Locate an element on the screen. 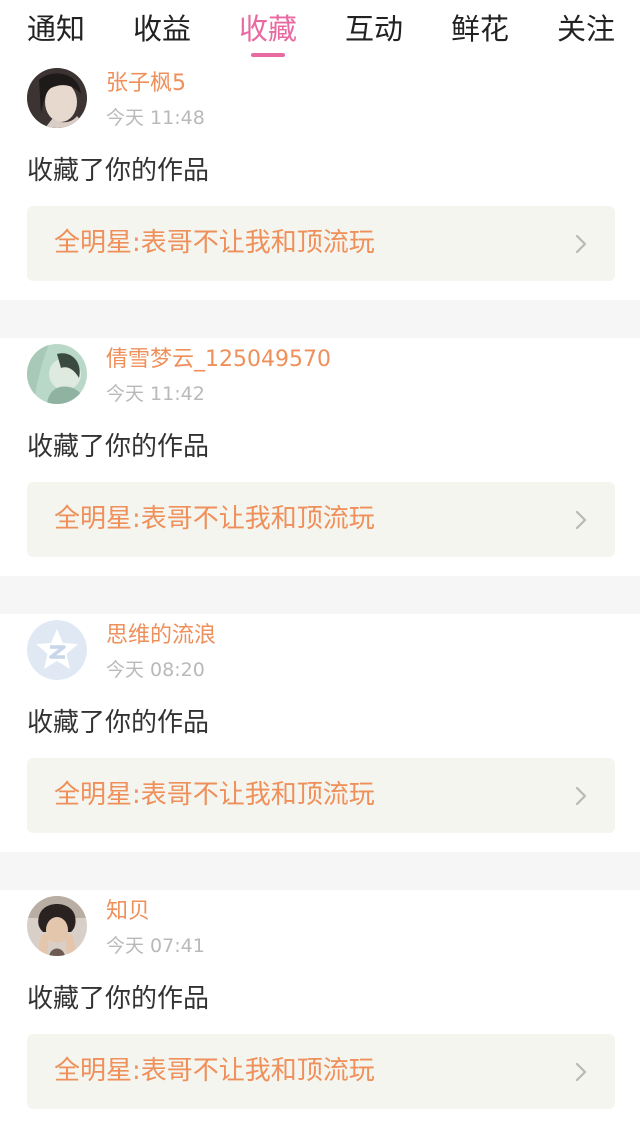 Image resolution: width=640 pixels, height=1128 pixels. default-star-avatar-icon is located at coordinates (57, 650).